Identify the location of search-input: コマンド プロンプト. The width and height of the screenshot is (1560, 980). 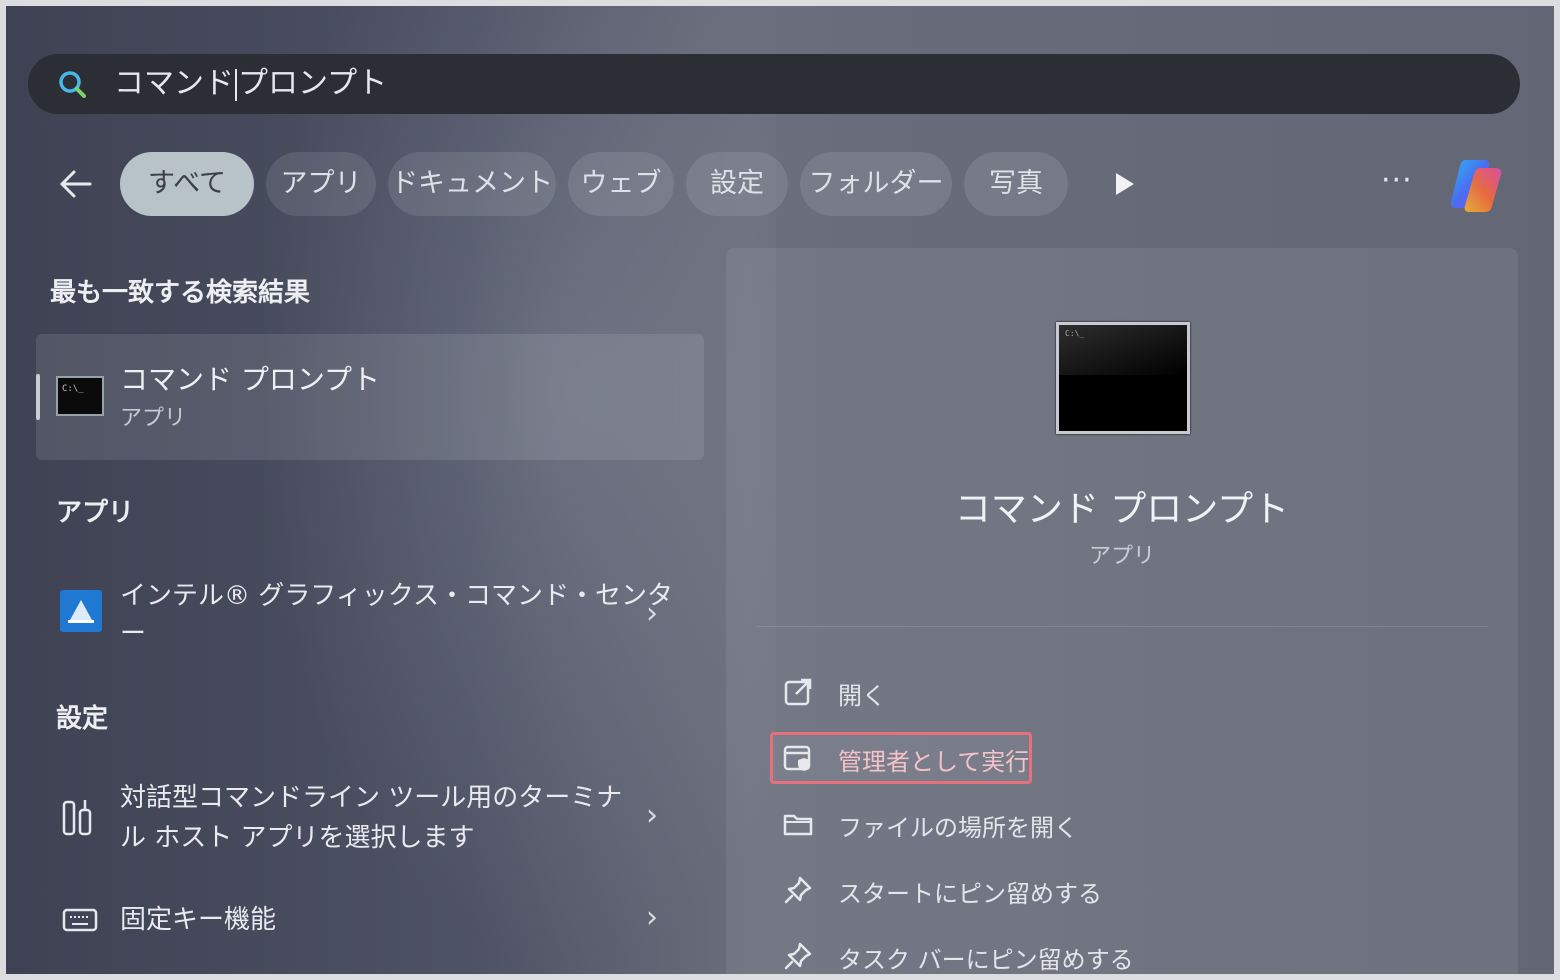
(250, 84).